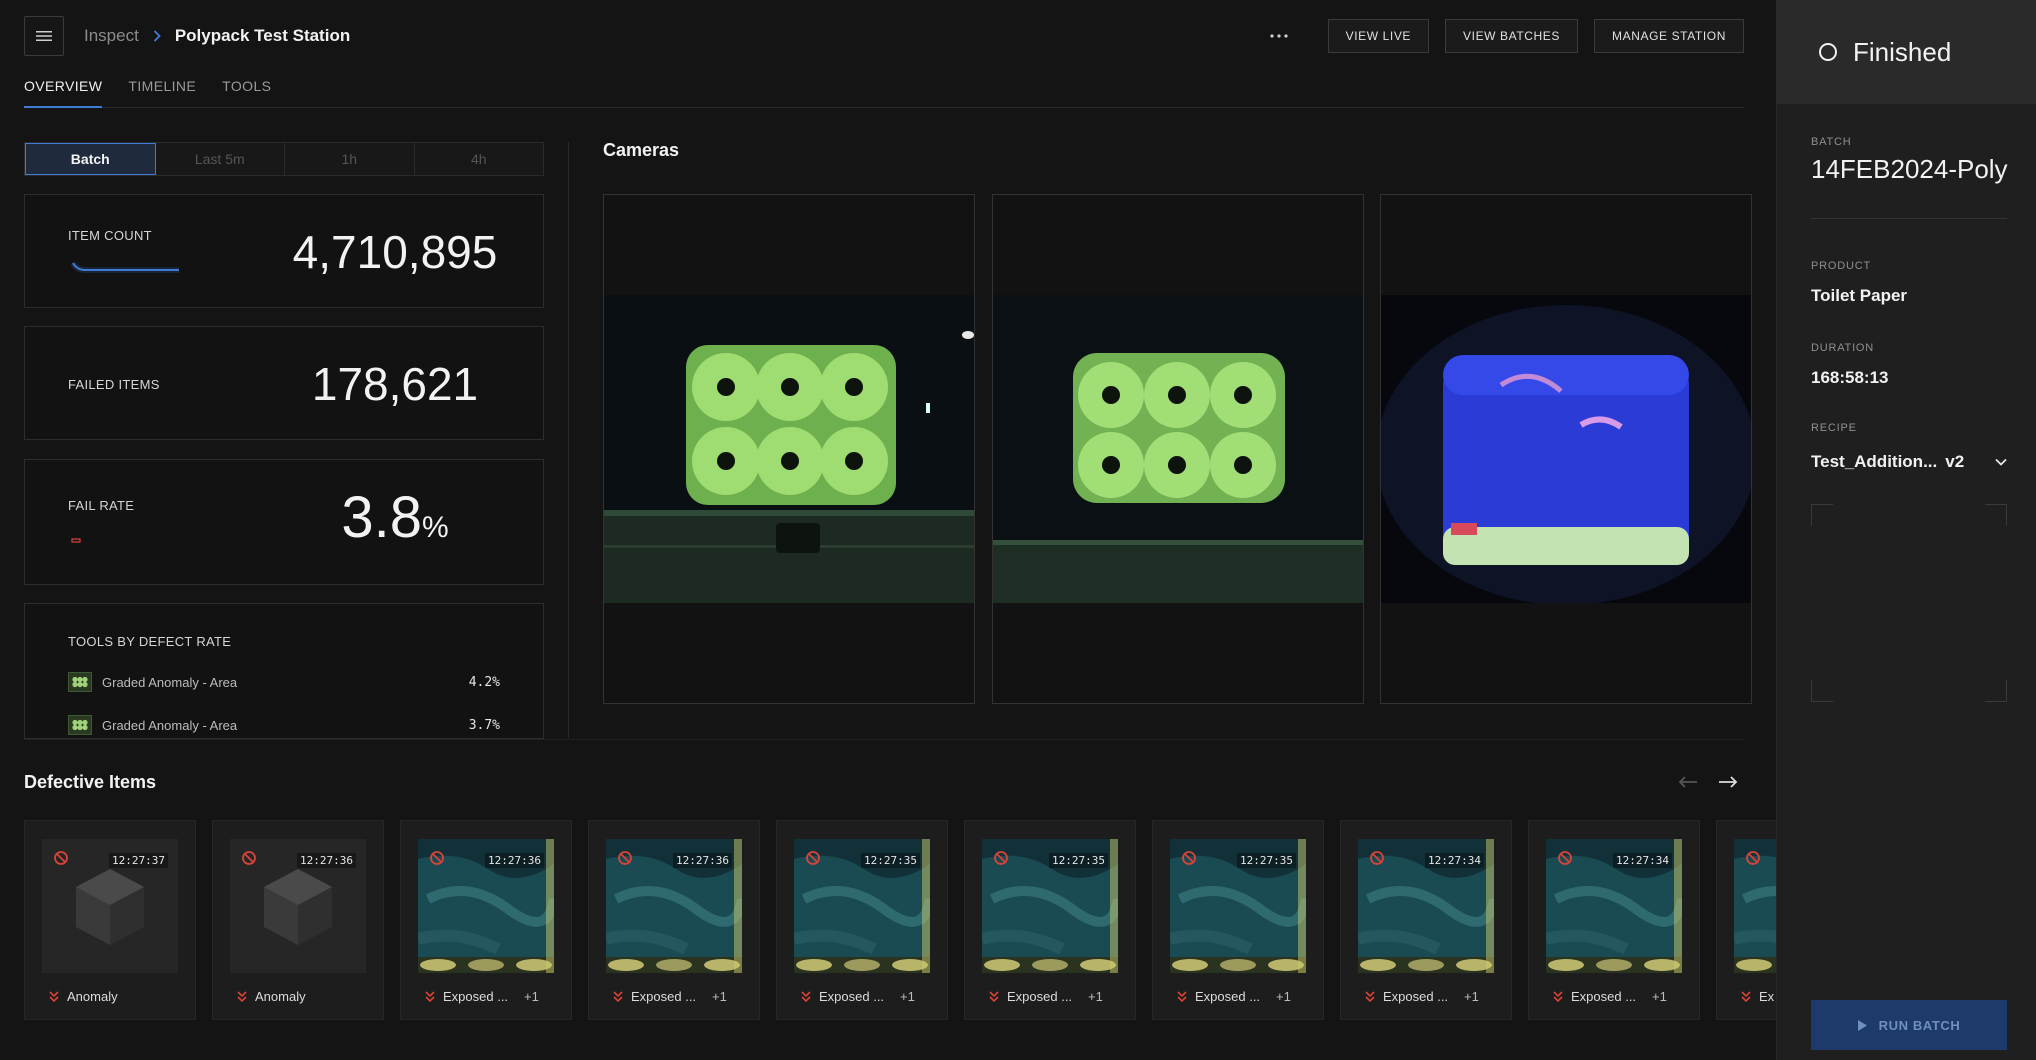 Image resolution: width=2036 pixels, height=1060 pixels. Describe the element at coordinates (1454, 860) in the screenshot. I see `defect-timestamp: 12:27:34` at that location.